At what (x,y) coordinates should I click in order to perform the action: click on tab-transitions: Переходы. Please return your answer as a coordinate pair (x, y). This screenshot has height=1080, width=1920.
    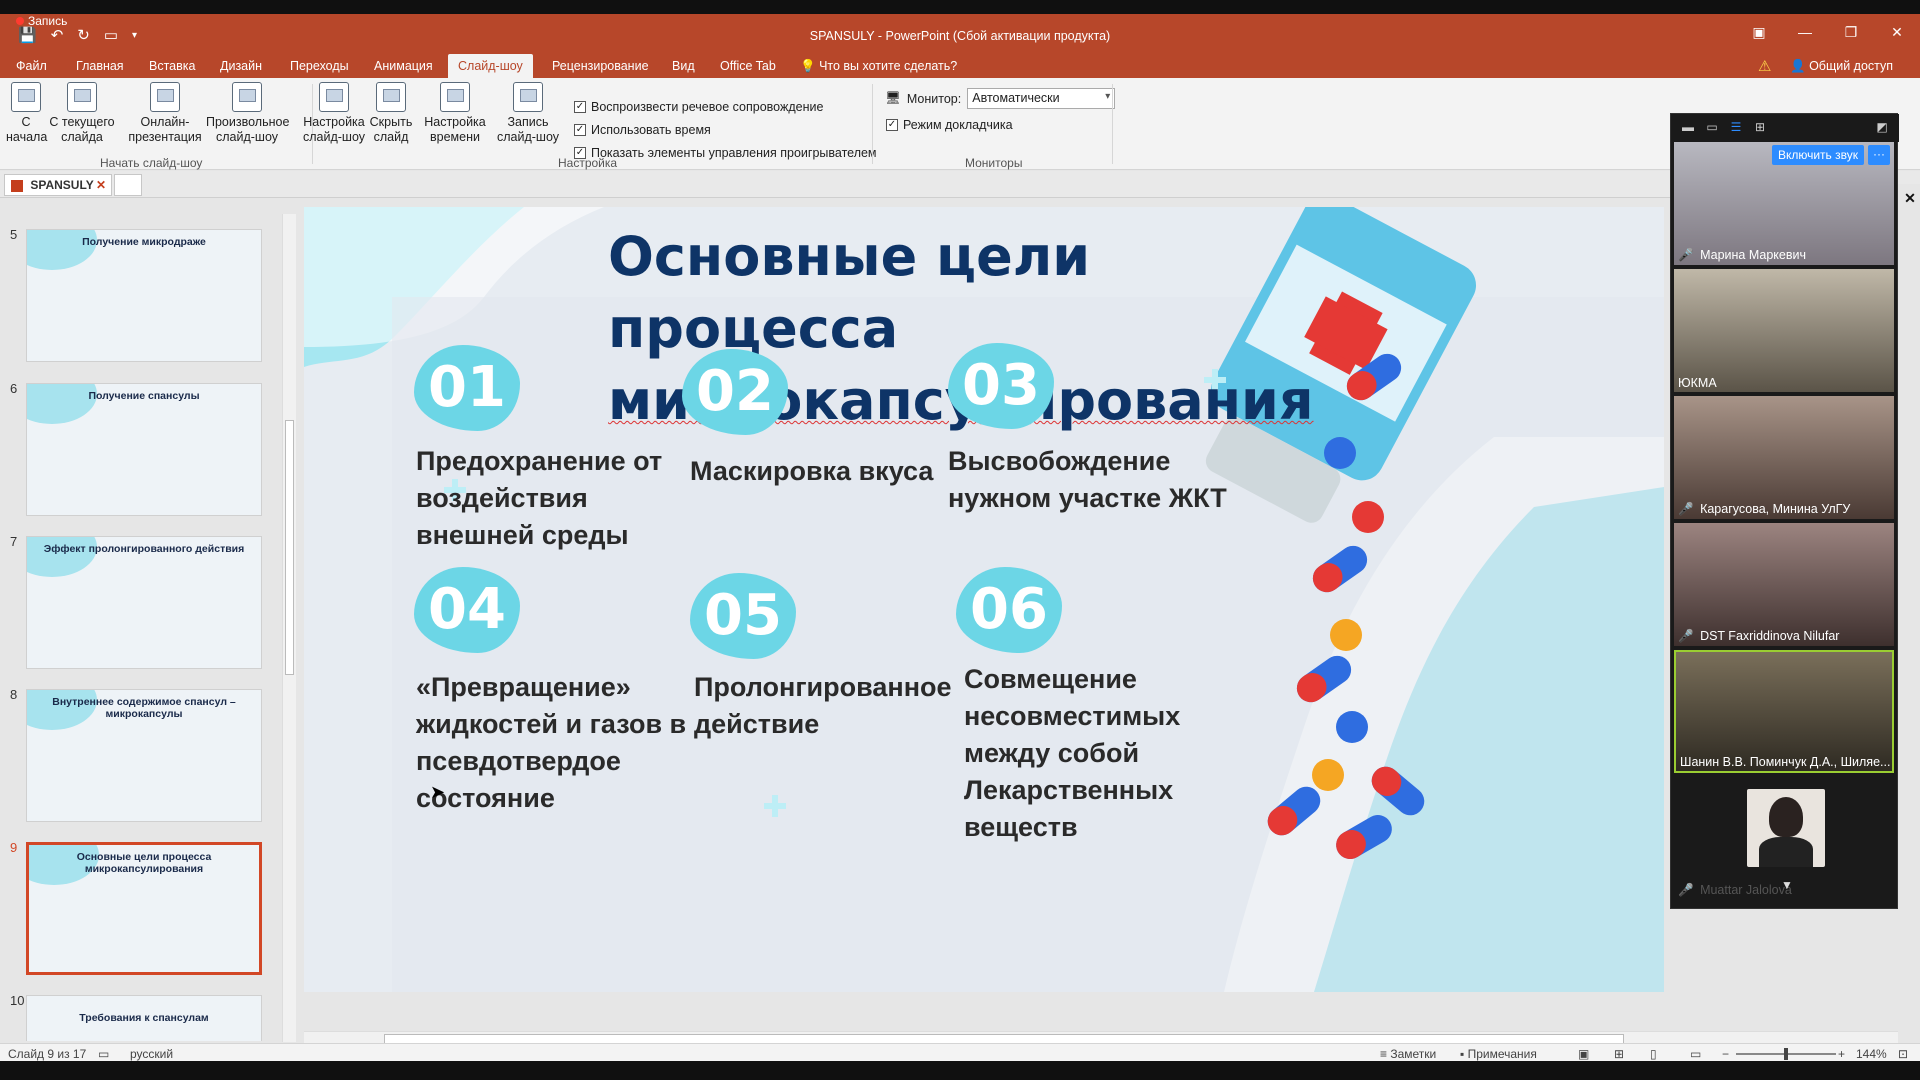
    Looking at the image, I should click on (319, 66).